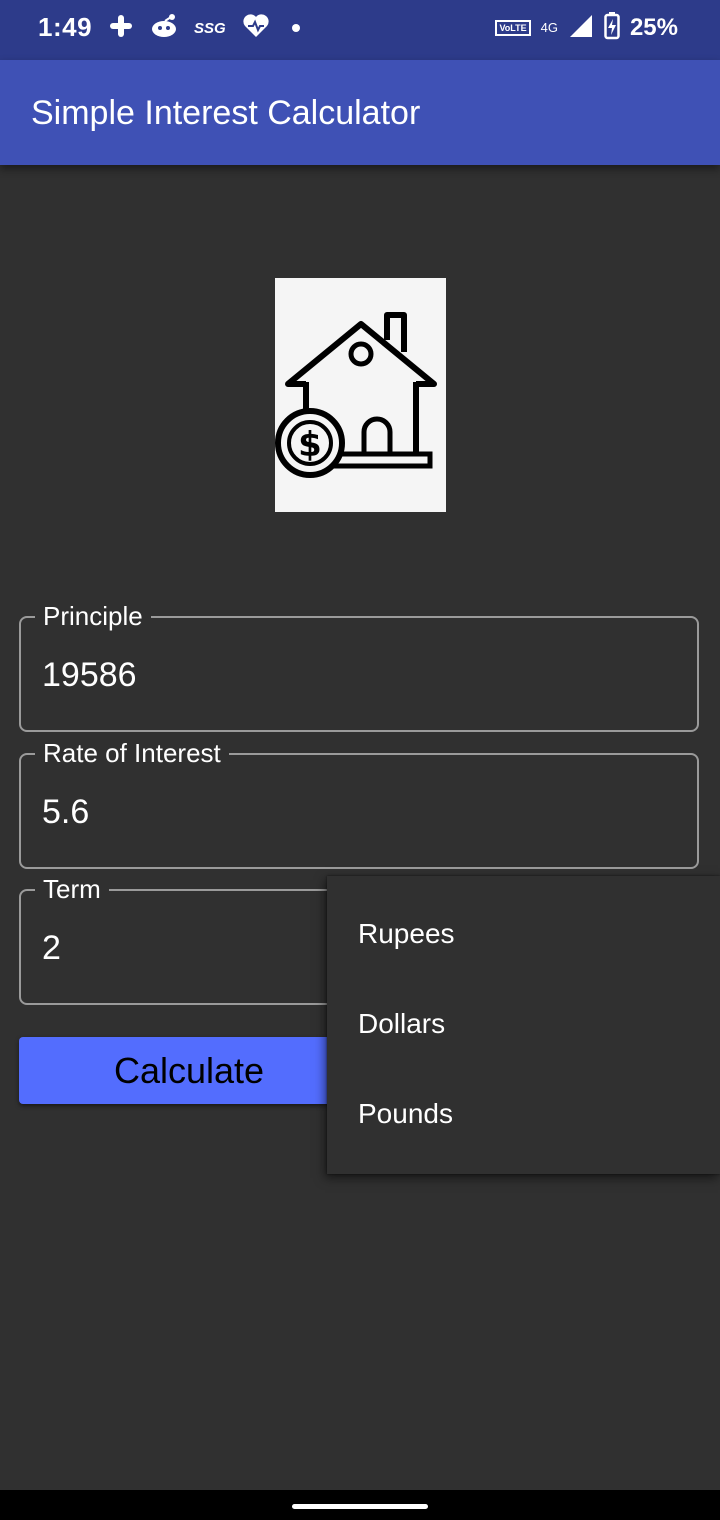 This screenshot has width=720, height=1520. Describe the element at coordinates (189, 1070) in the screenshot. I see `calculate-button: Calculate` at that location.